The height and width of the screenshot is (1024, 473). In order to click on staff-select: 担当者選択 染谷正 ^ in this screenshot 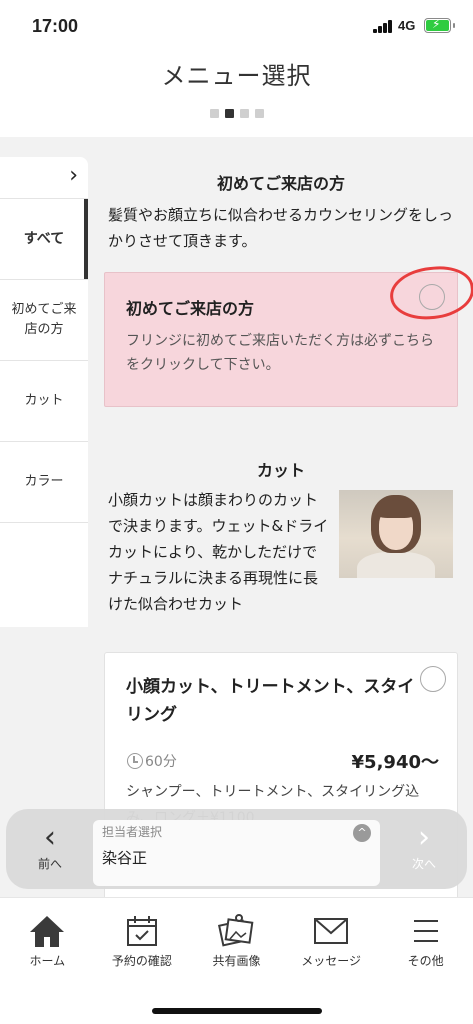, I will do `click(236, 853)`.